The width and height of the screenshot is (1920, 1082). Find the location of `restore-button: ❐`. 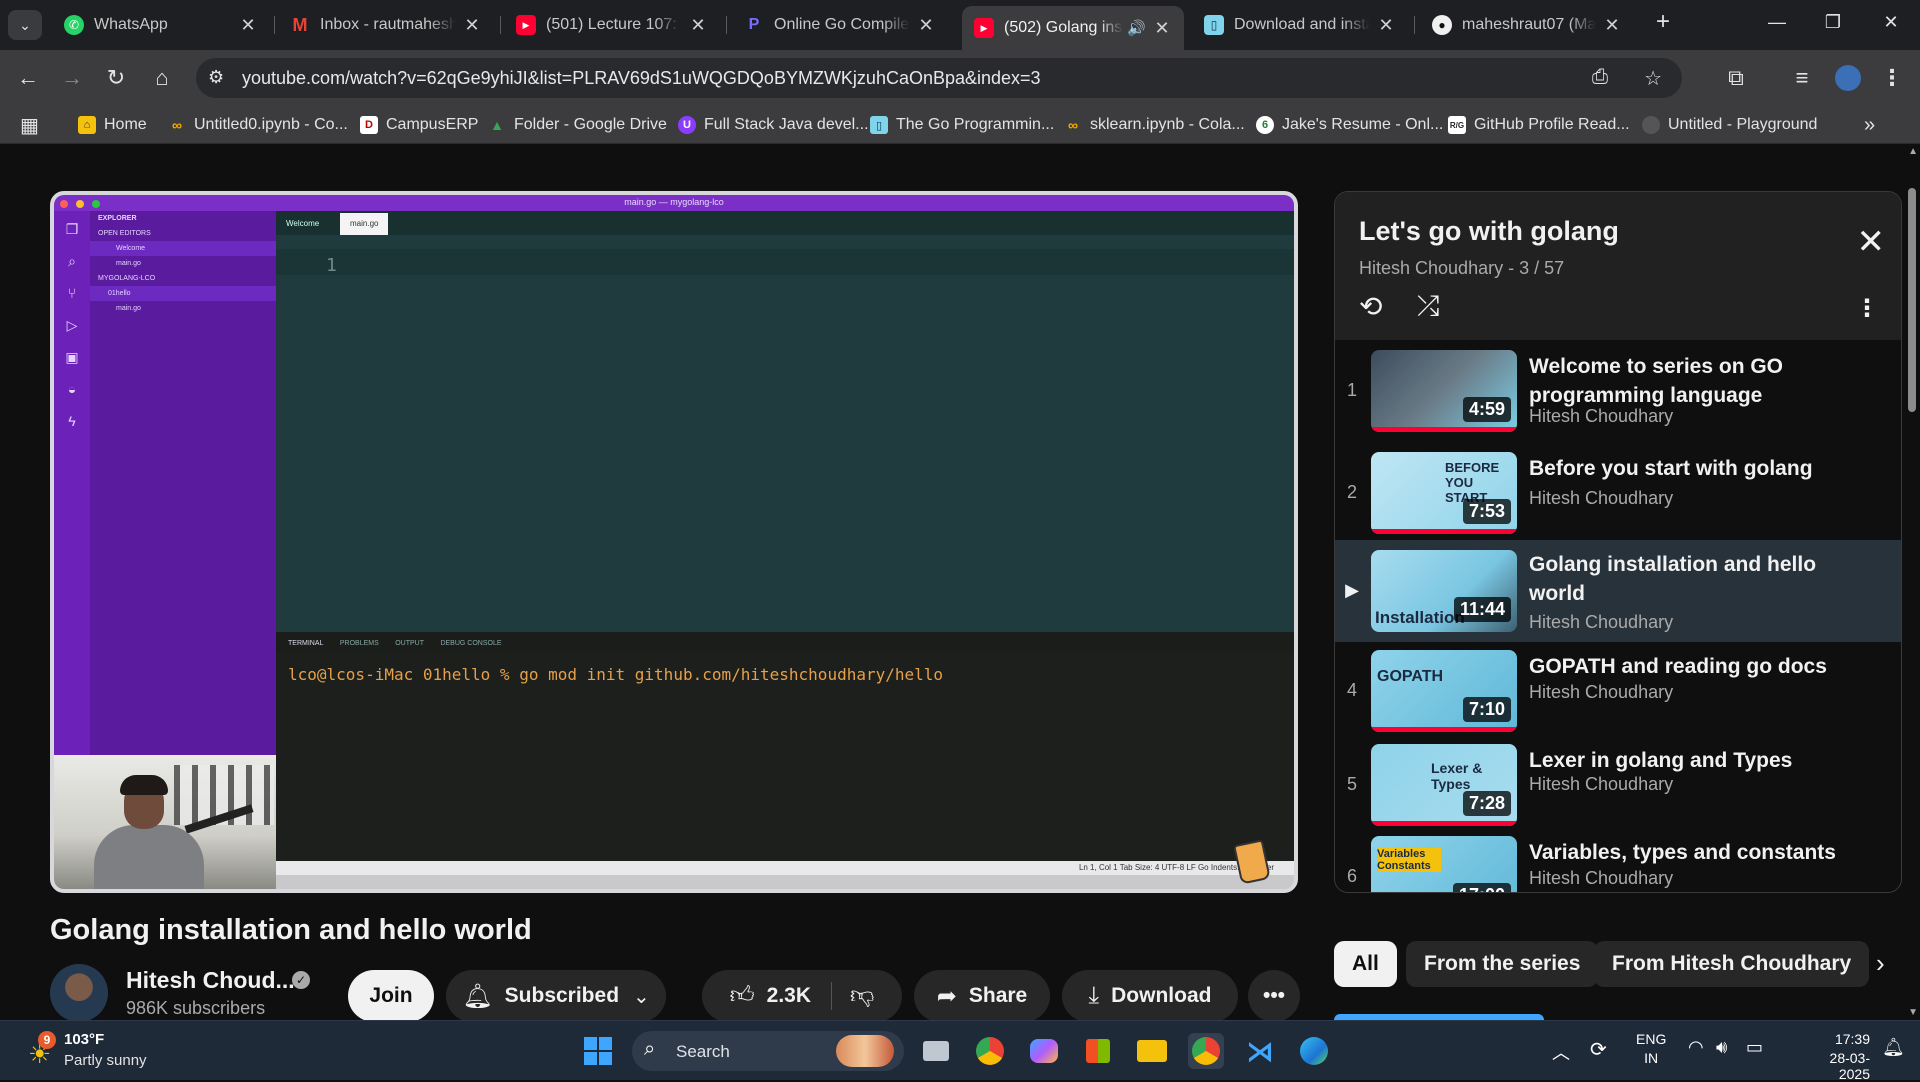

restore-button: ❐ is located at coordinates (1833, 22).